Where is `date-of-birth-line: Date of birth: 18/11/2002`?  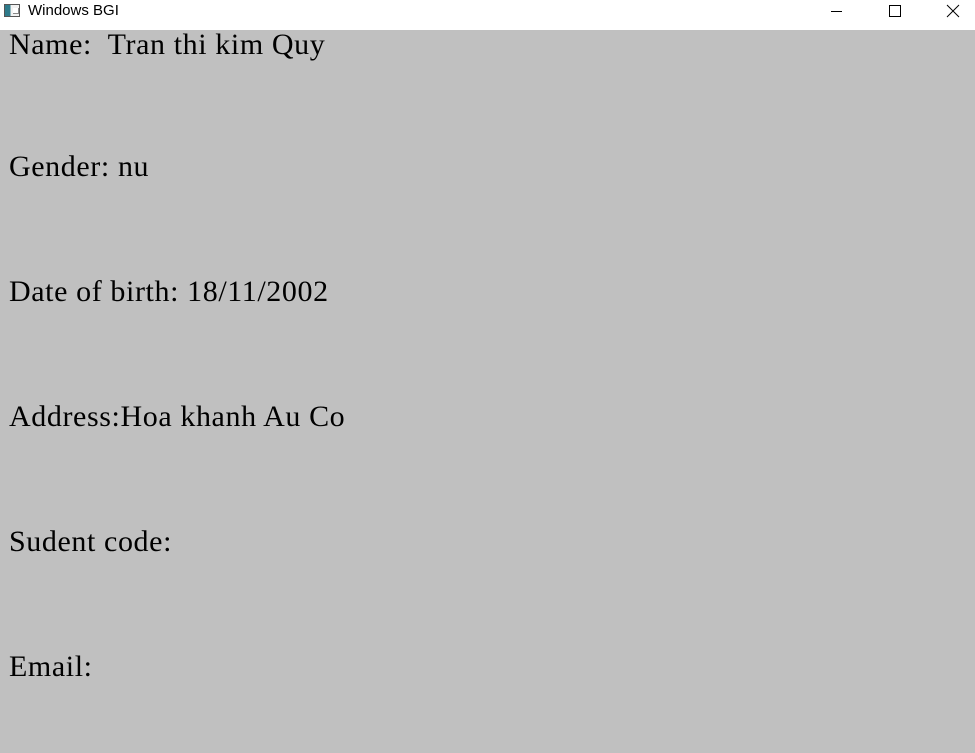 date-of-birth-line: Date of birth: 18/11/2002 is located at coordinates (169, 292).